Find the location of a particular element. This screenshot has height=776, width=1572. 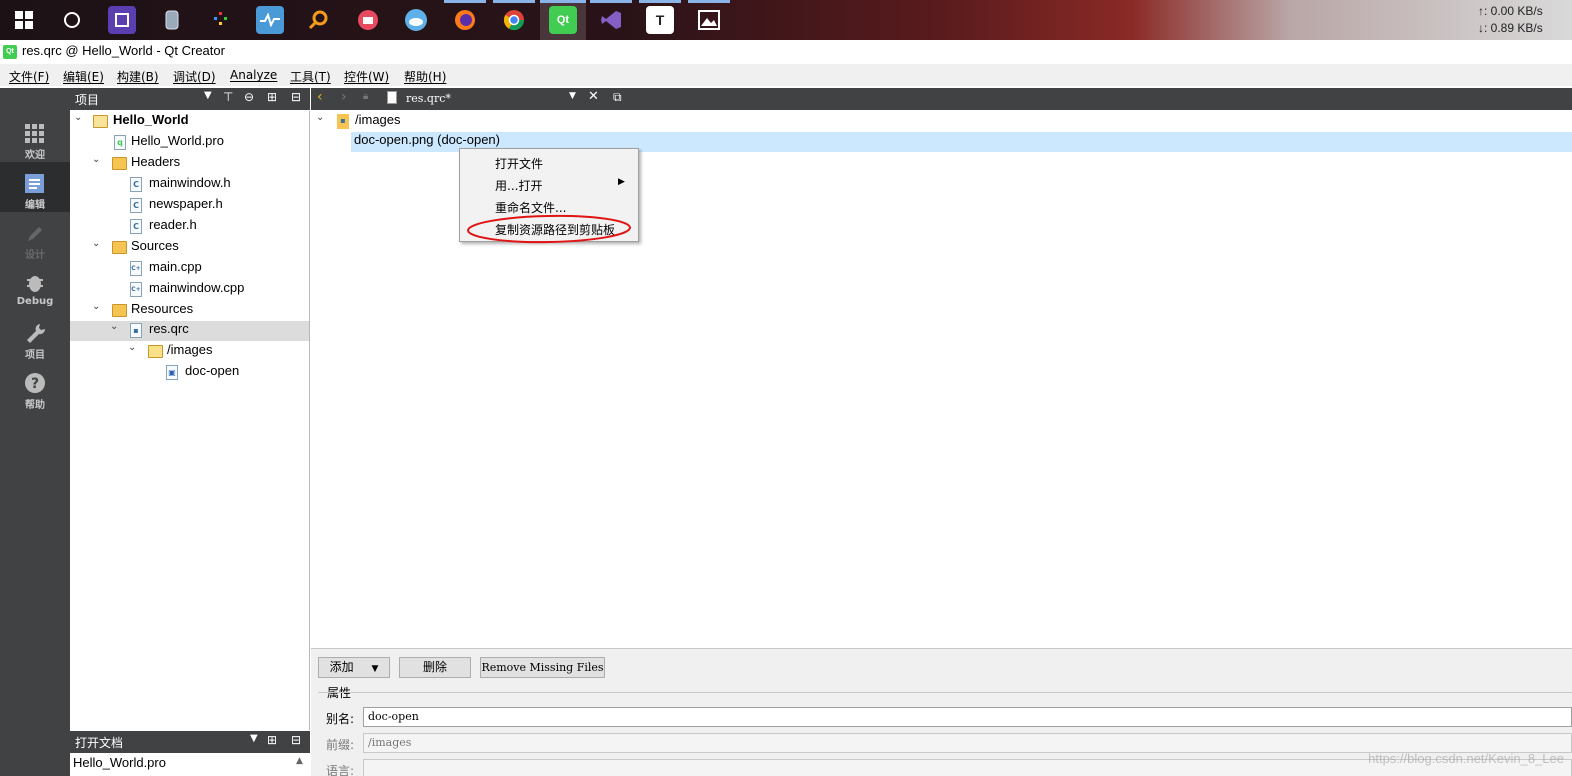

mode-projects: 项目 is located at coordinates (35, 337).